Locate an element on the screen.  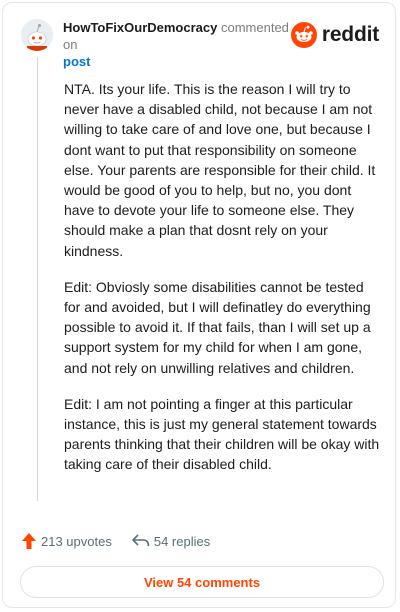
user-avatar is located at coordinates (37, 35).